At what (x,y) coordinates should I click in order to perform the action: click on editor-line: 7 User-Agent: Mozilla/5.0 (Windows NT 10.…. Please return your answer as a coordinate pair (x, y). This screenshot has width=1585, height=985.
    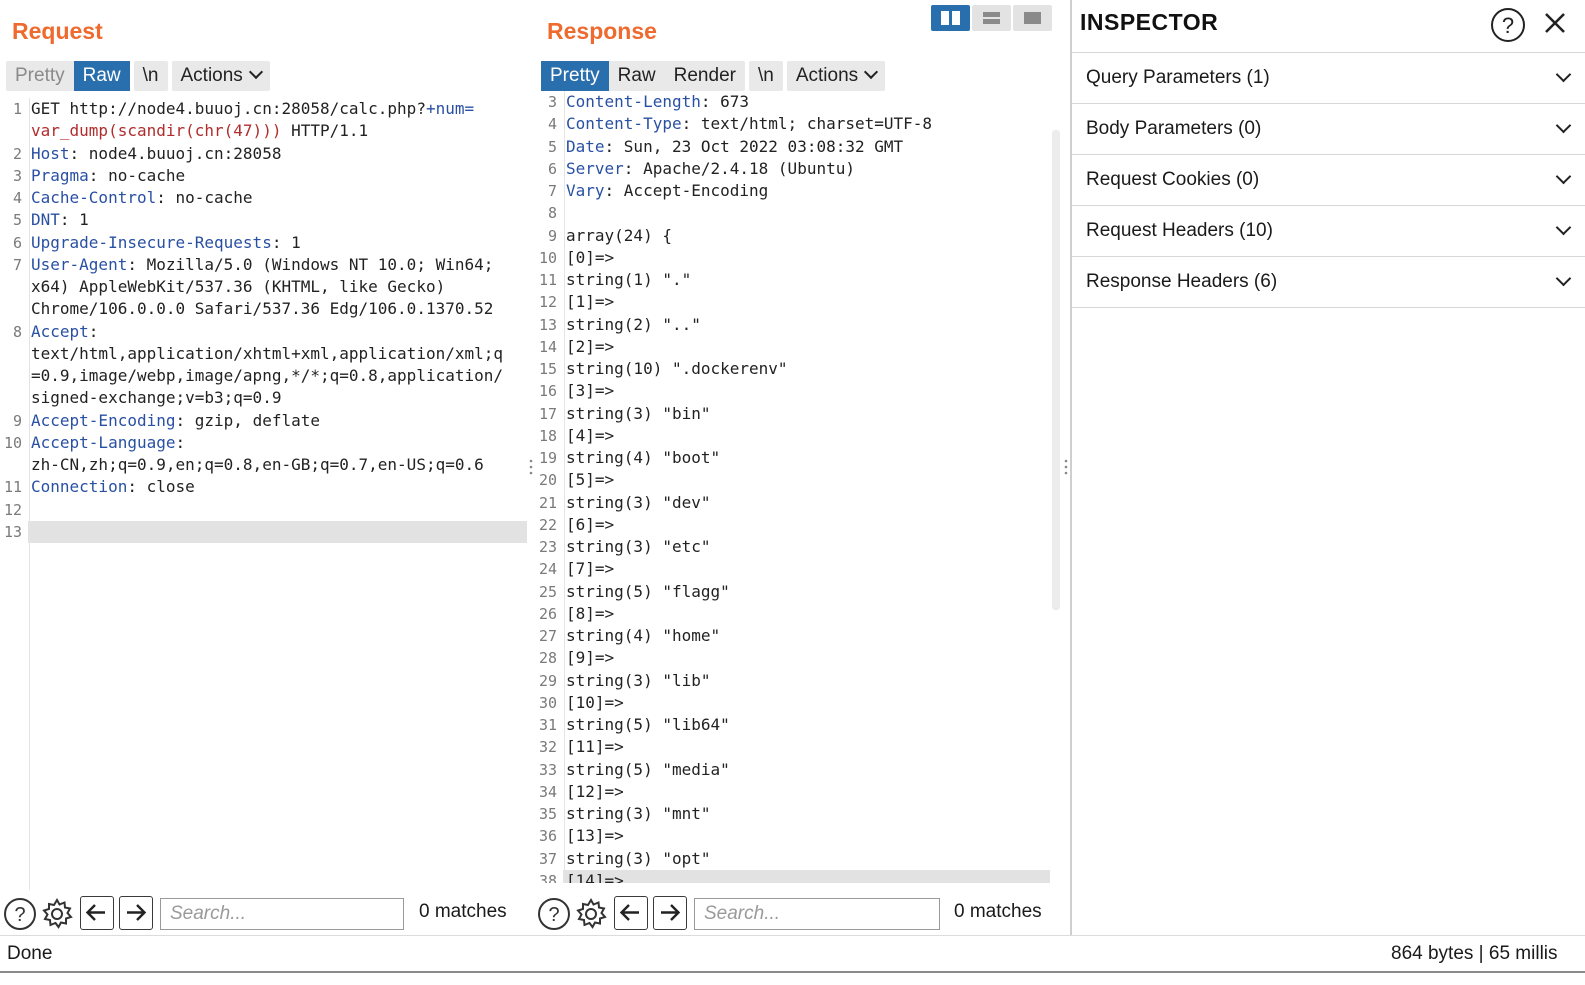
    Looking at the image, I should click on (263, 265).